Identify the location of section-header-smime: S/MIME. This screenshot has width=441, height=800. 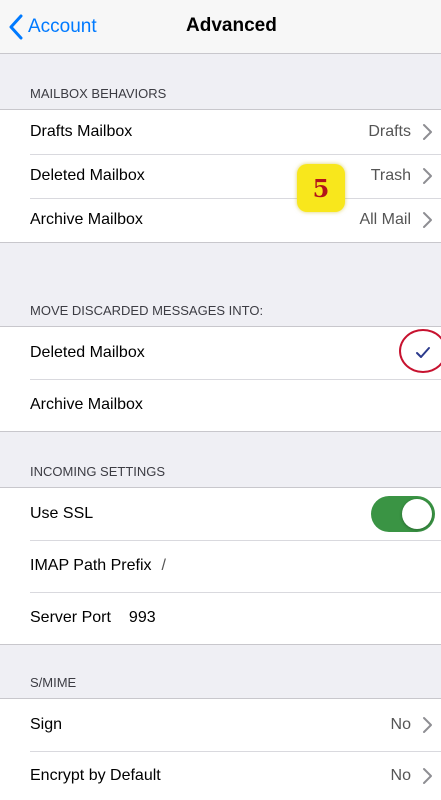
(53, 682).